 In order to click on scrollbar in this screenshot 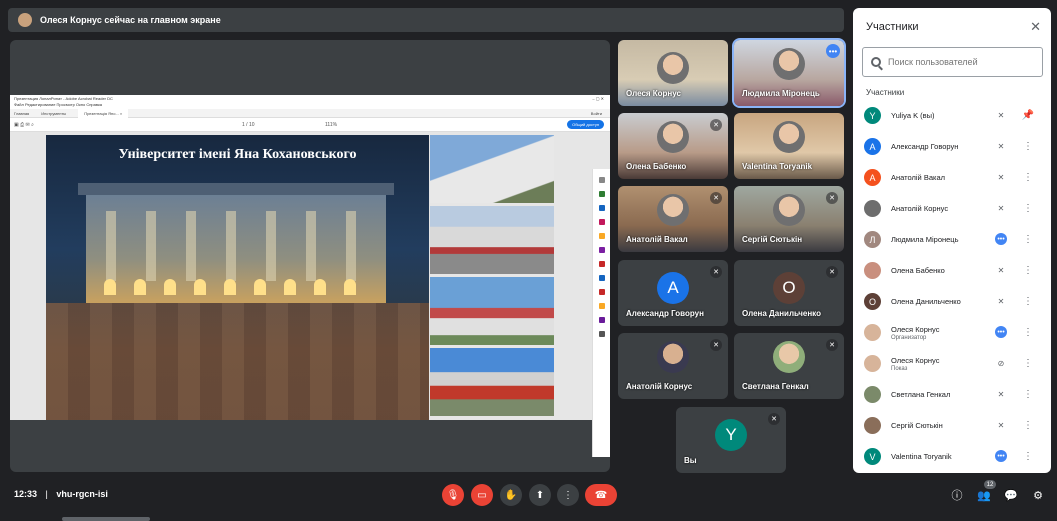, I will do `click(106, 519)`.